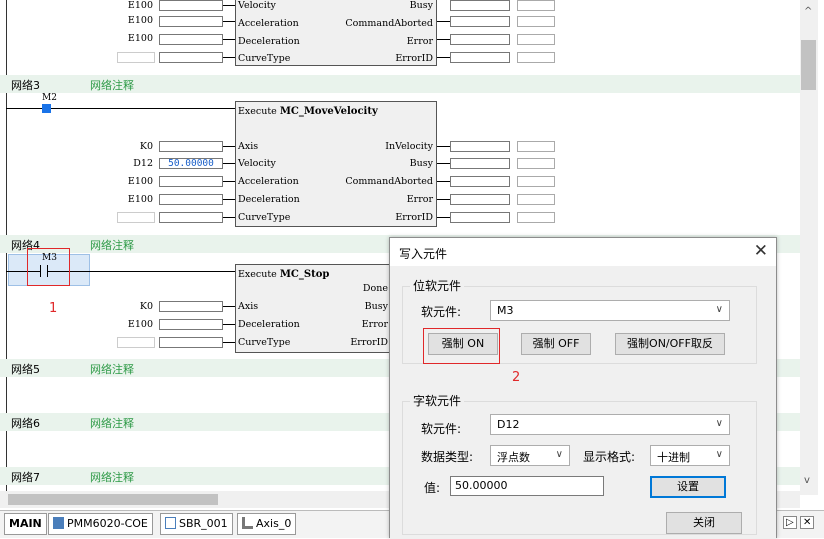  What do you see at coordinates (441, 312) in the screenshot?
I see `bit-element-label: 软元件:` at bounding box center [441, 312].